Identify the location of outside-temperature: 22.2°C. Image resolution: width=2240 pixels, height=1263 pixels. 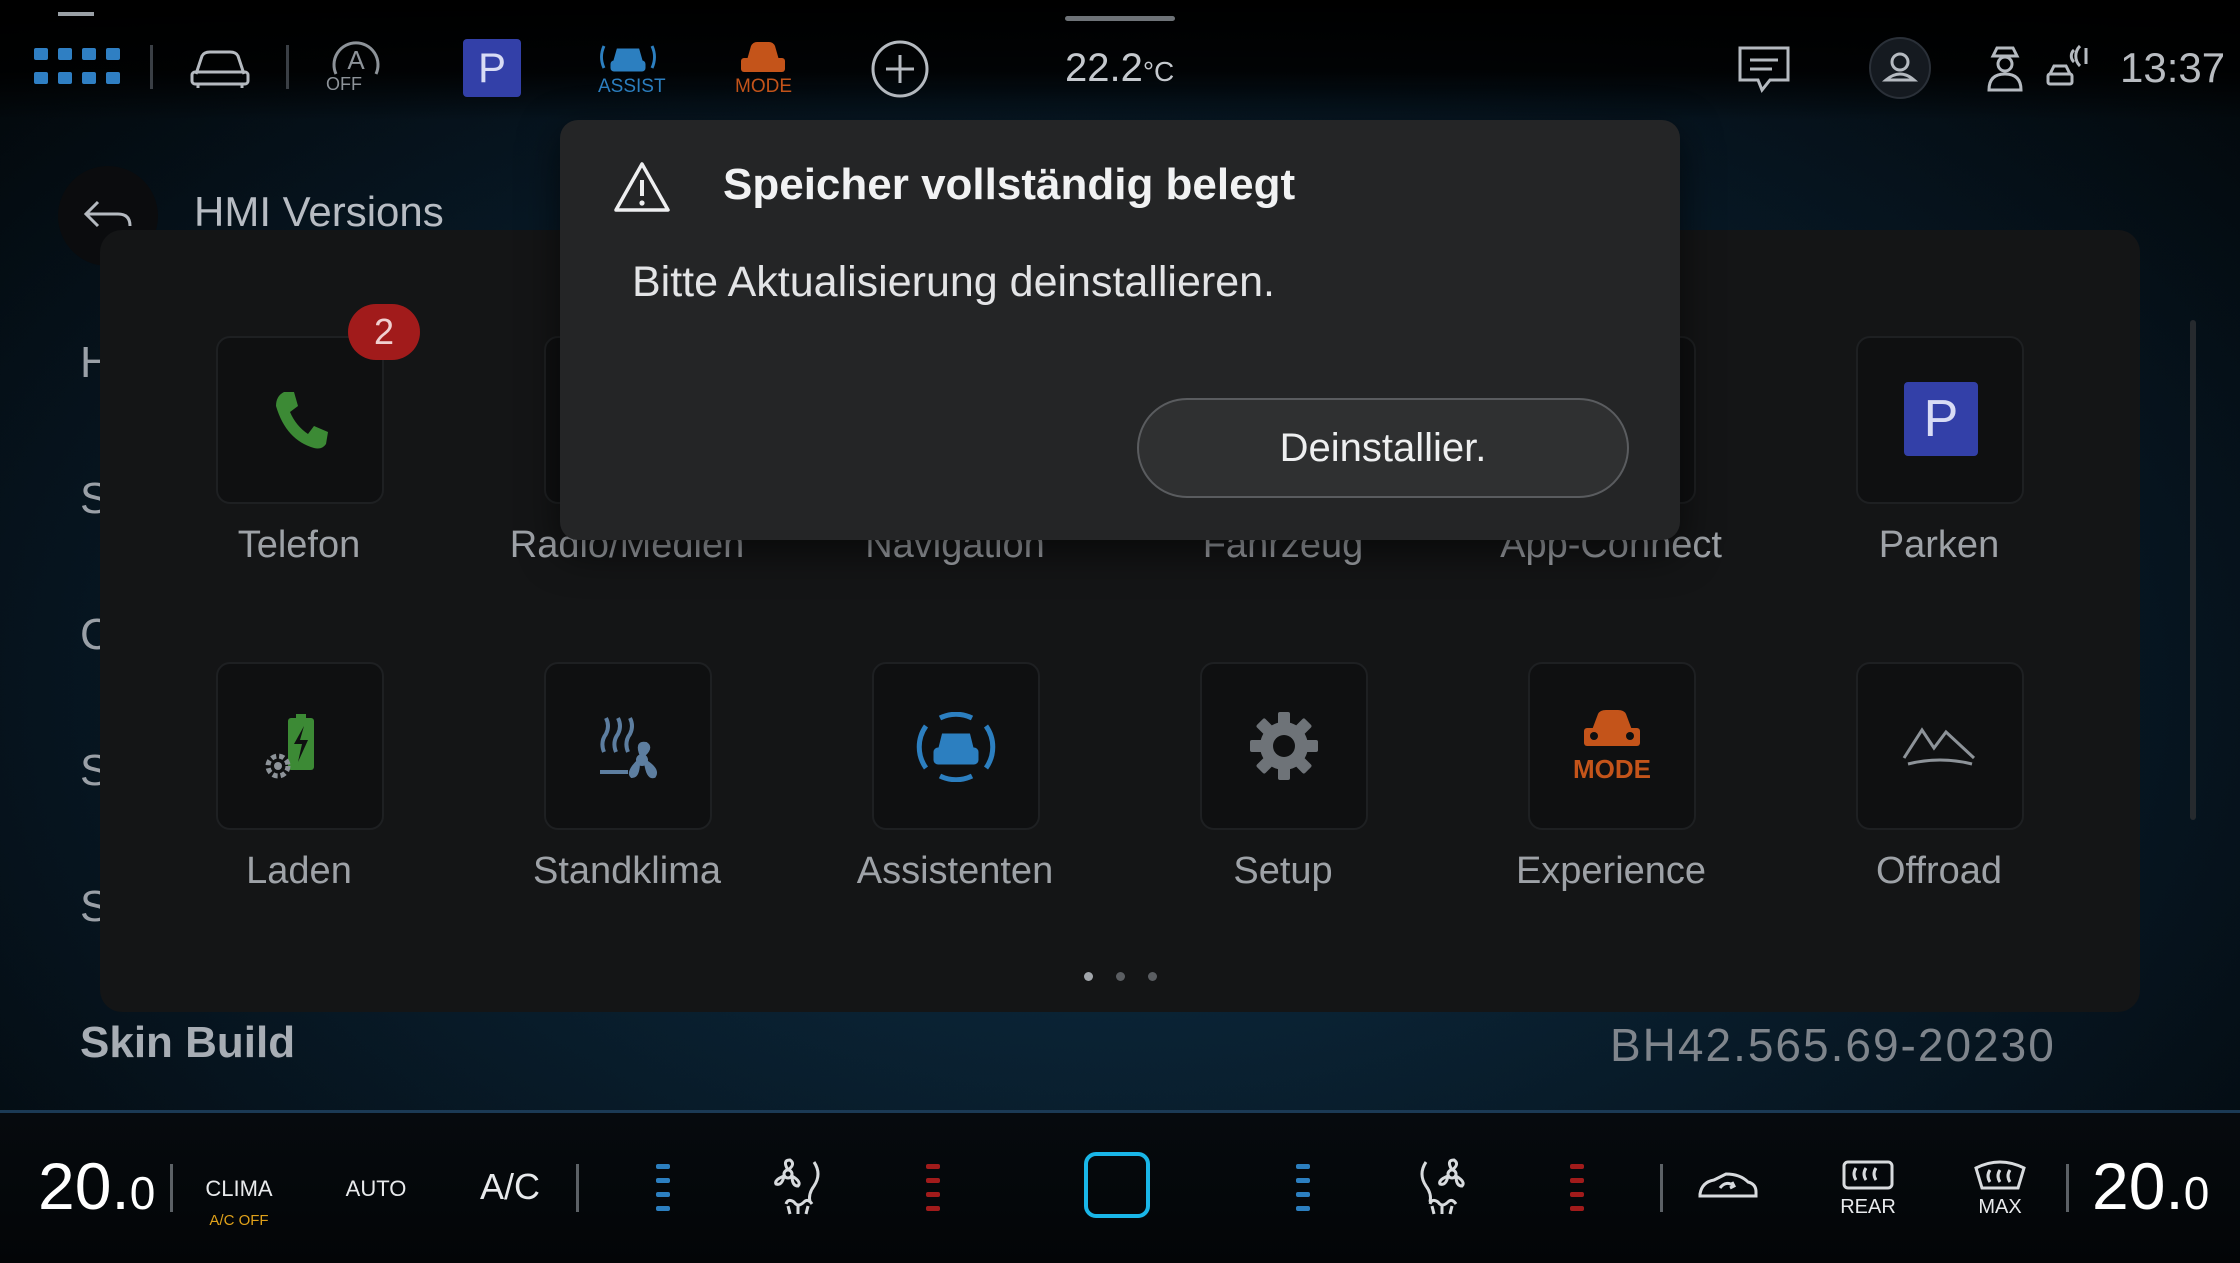
(1119, 68).